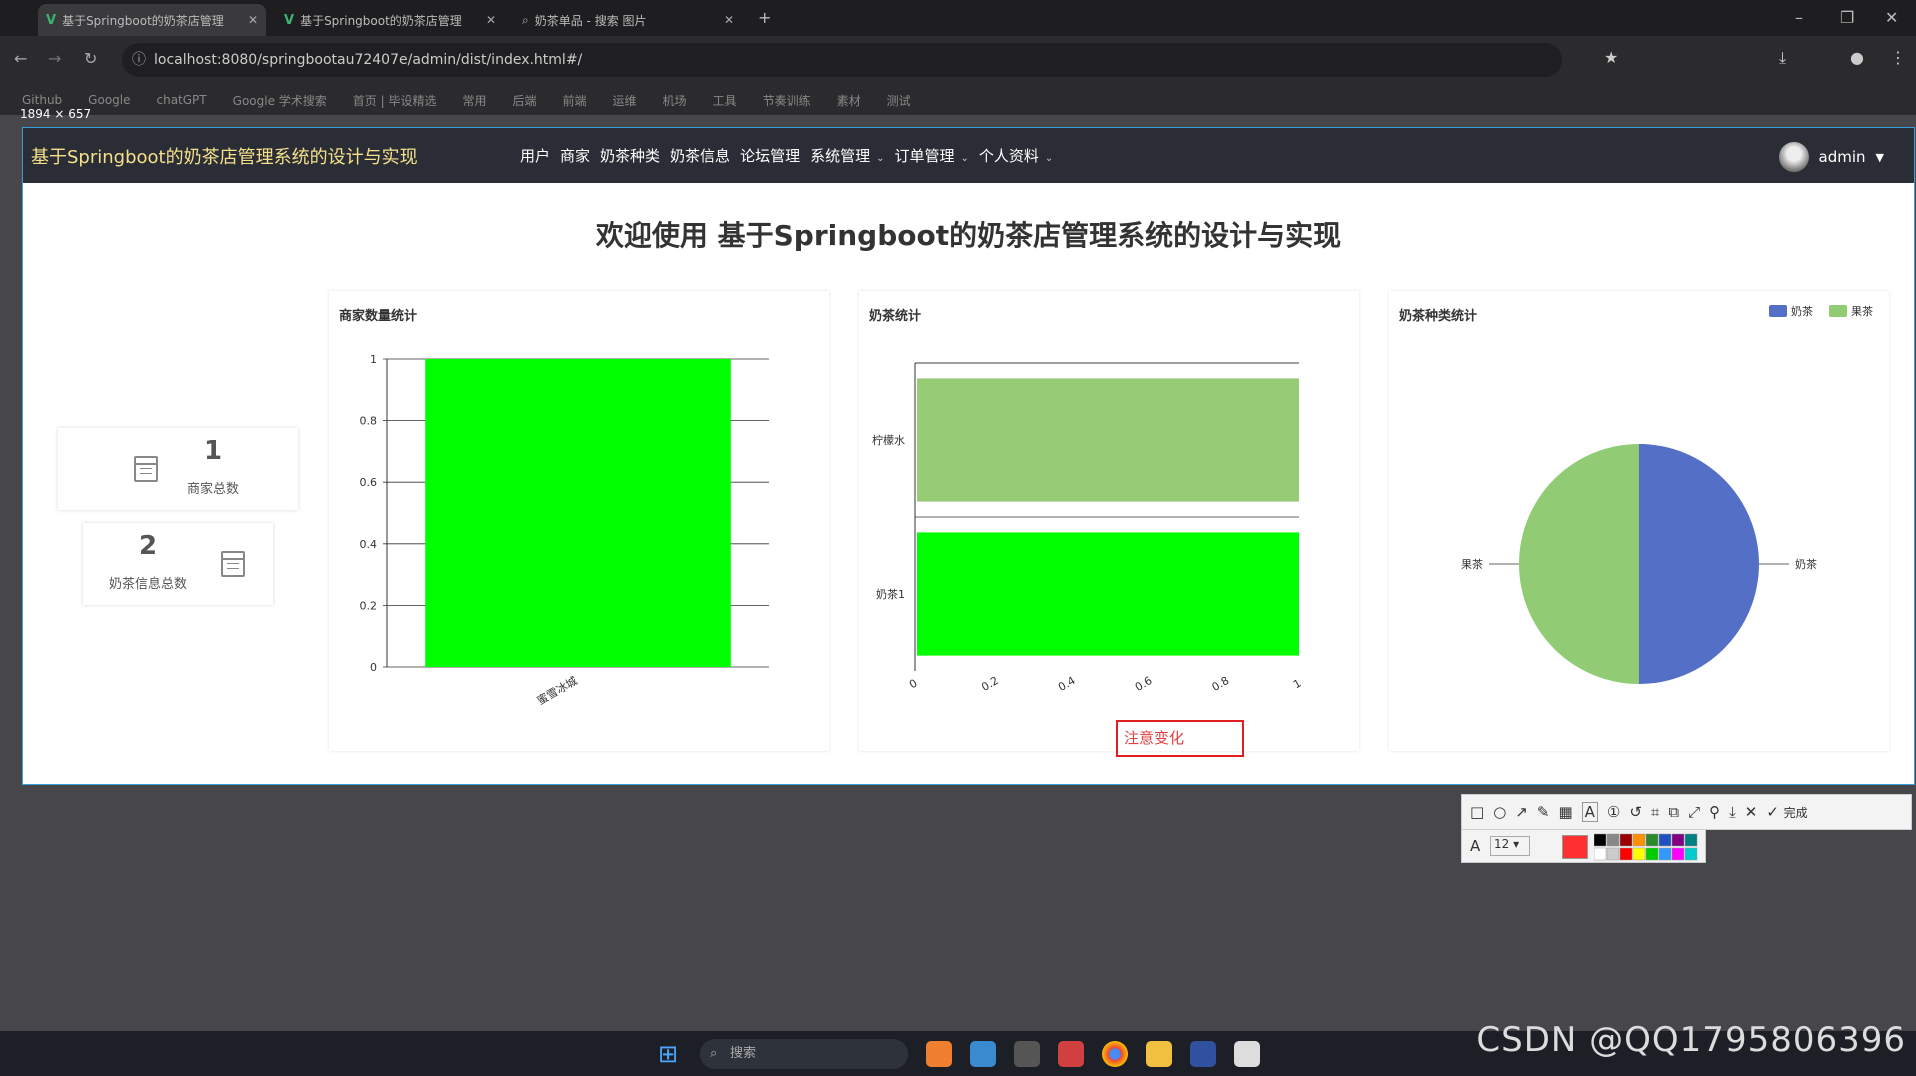  Describe the element at coordinates (787, 100) in the screenshot. I see `bookmark-folder: 节奏训练` at that location.